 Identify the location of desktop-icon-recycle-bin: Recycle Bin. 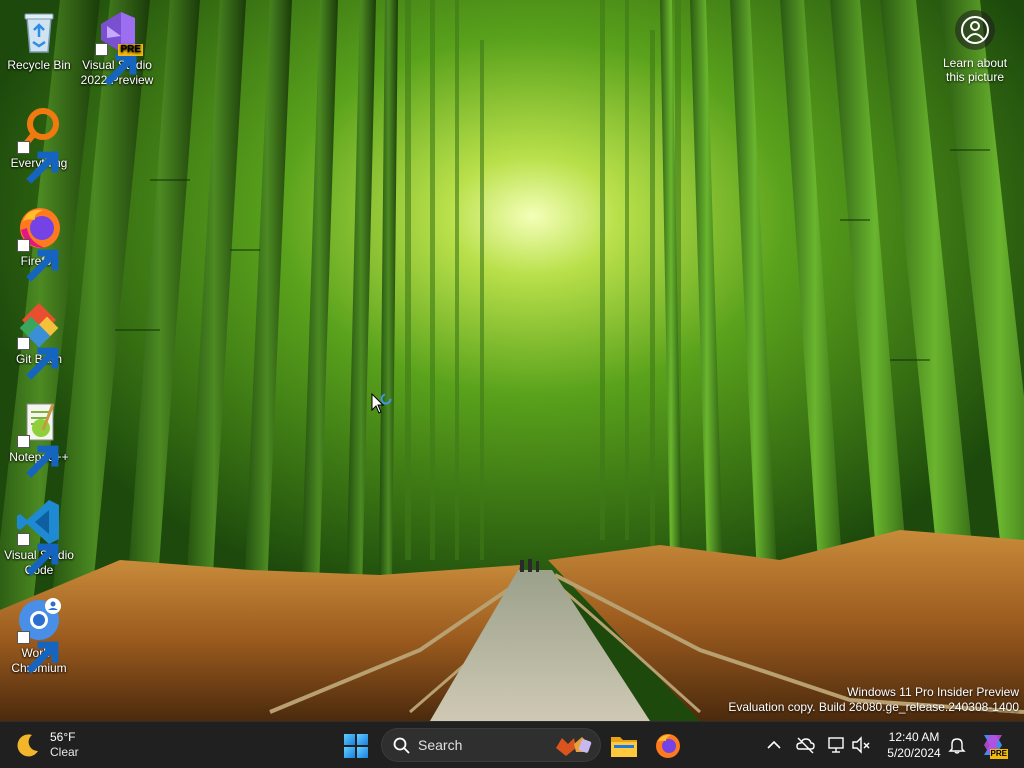
(39, 40).